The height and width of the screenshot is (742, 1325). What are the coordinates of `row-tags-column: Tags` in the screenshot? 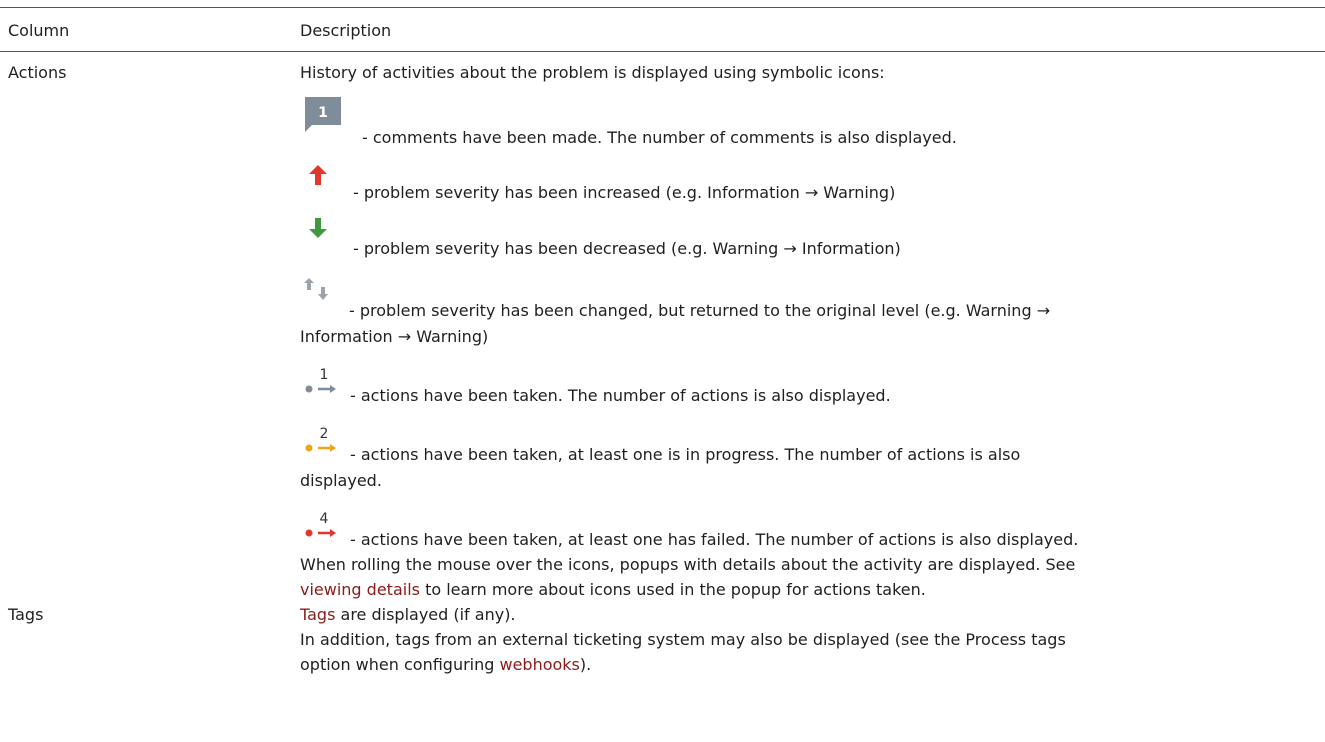 It's located at (26, 614).